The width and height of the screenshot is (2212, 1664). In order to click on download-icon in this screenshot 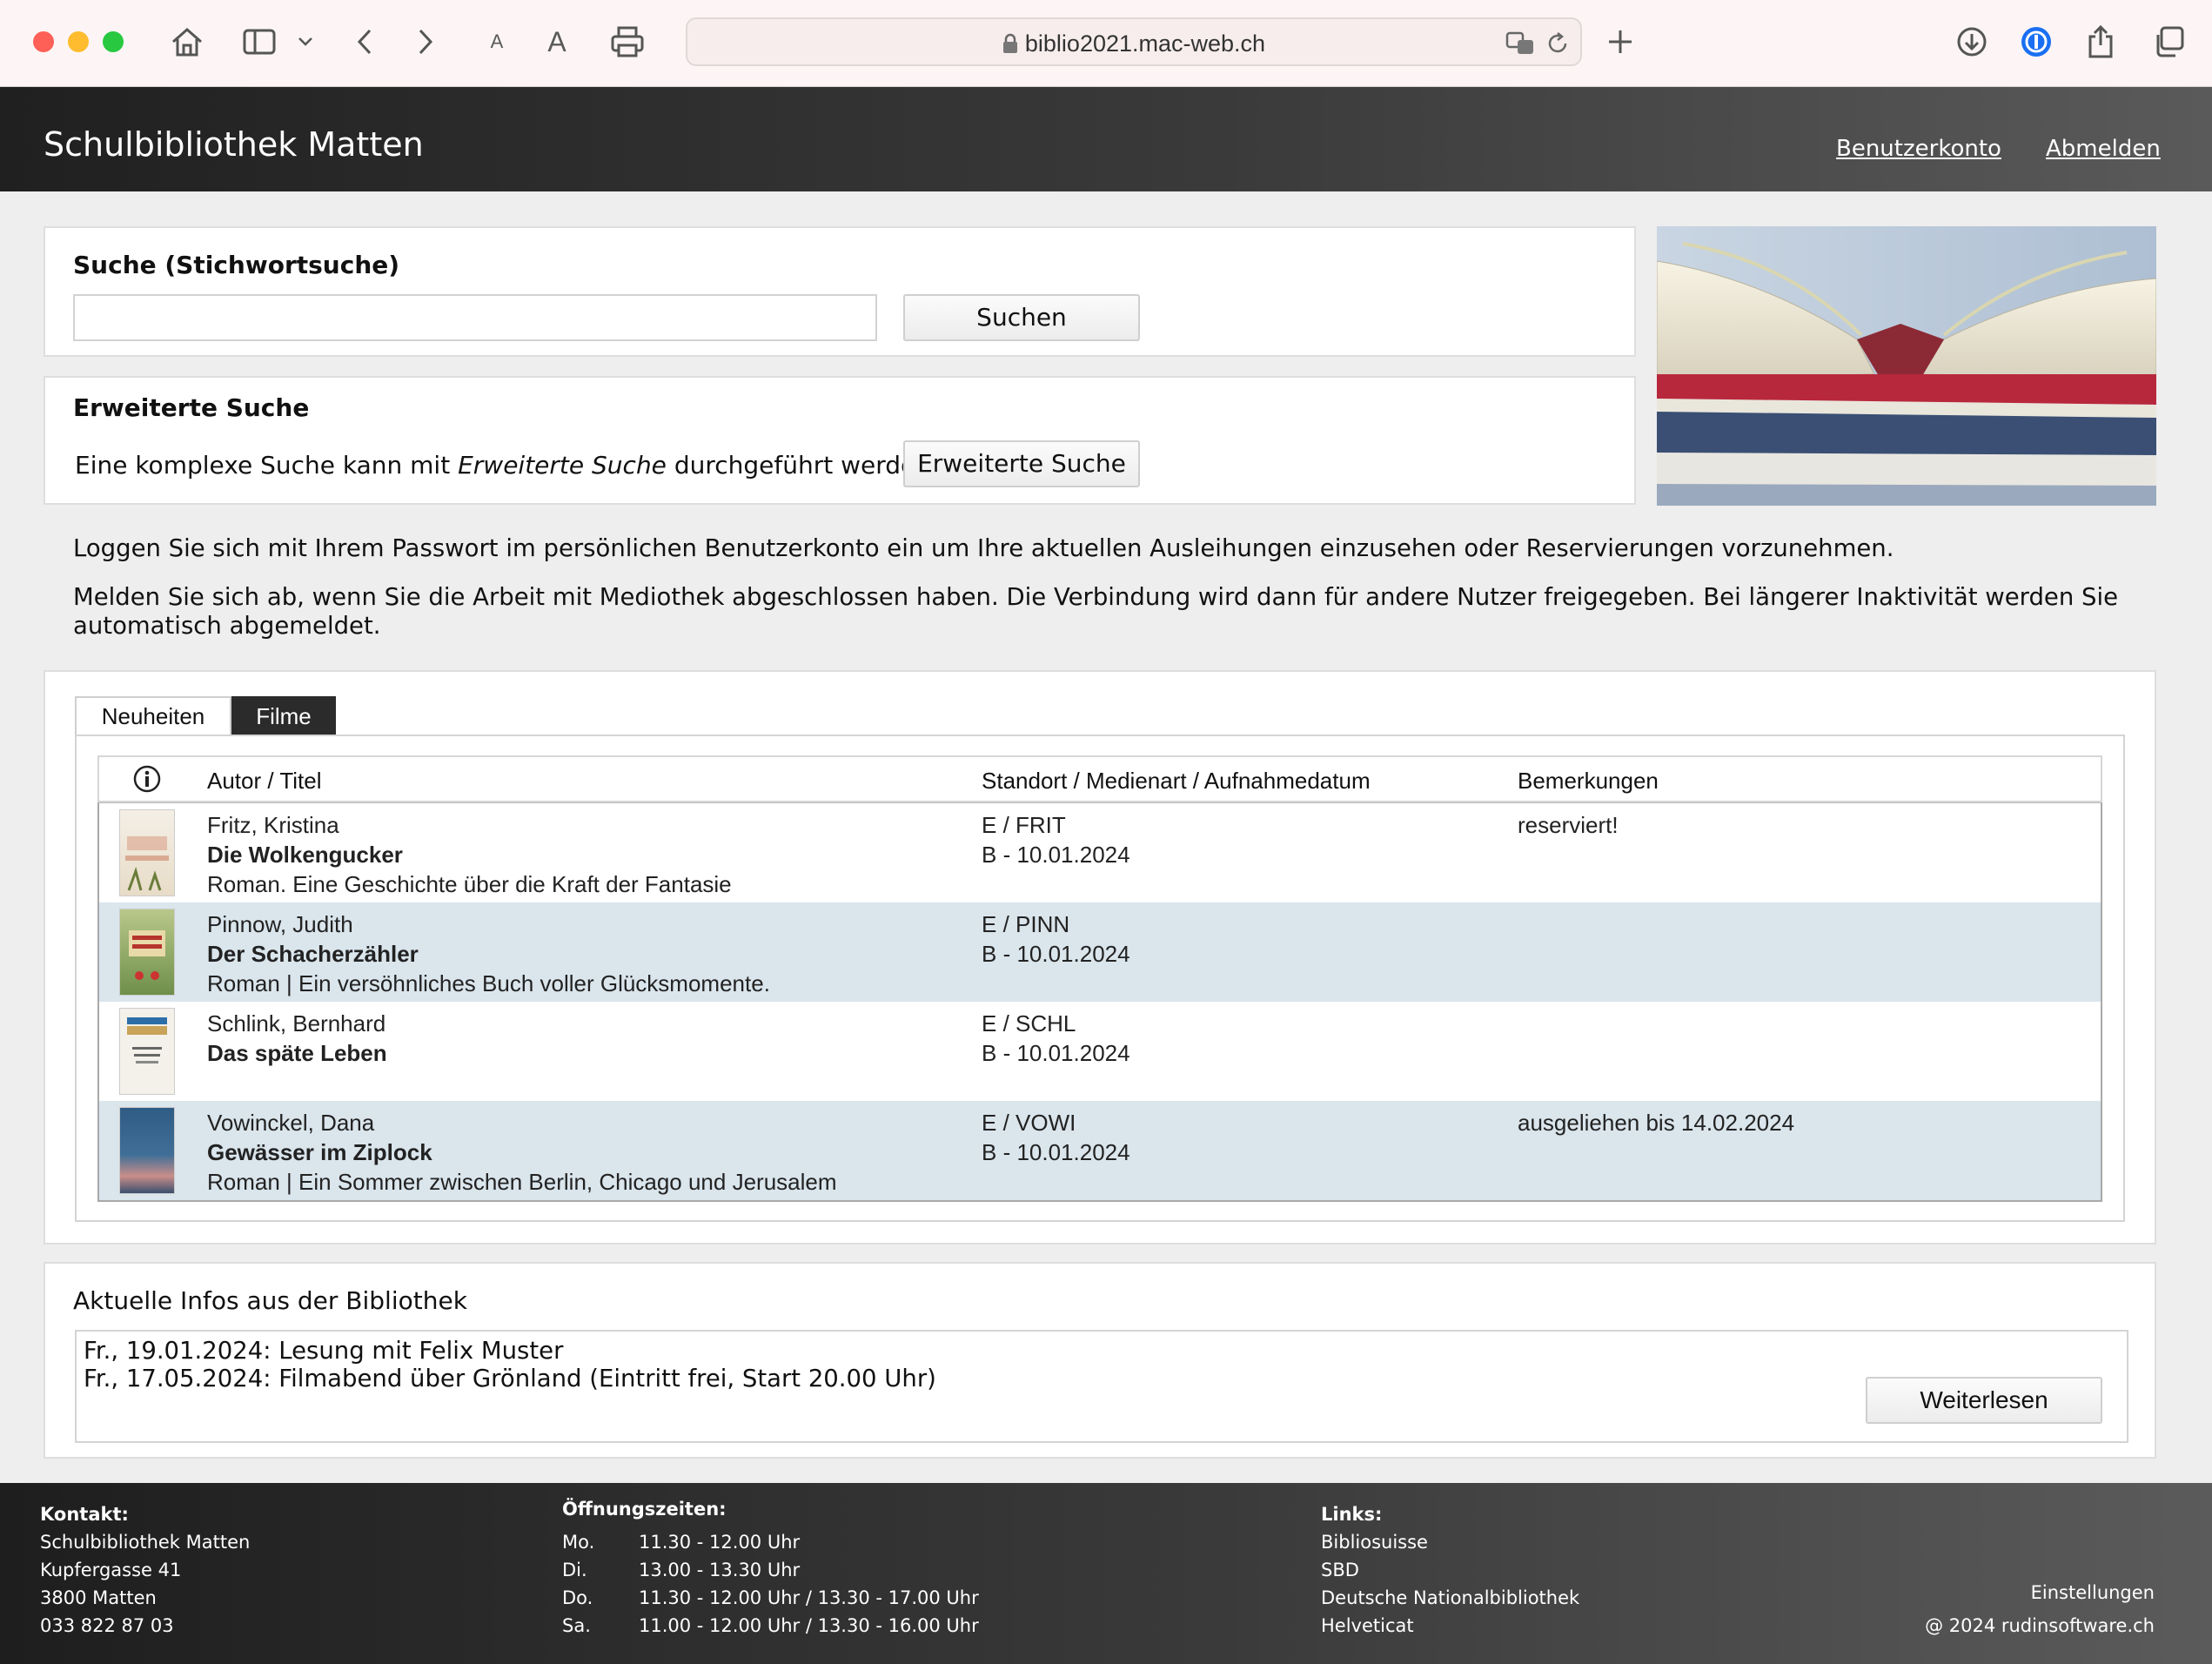, I will do `click(1971, 41)`.